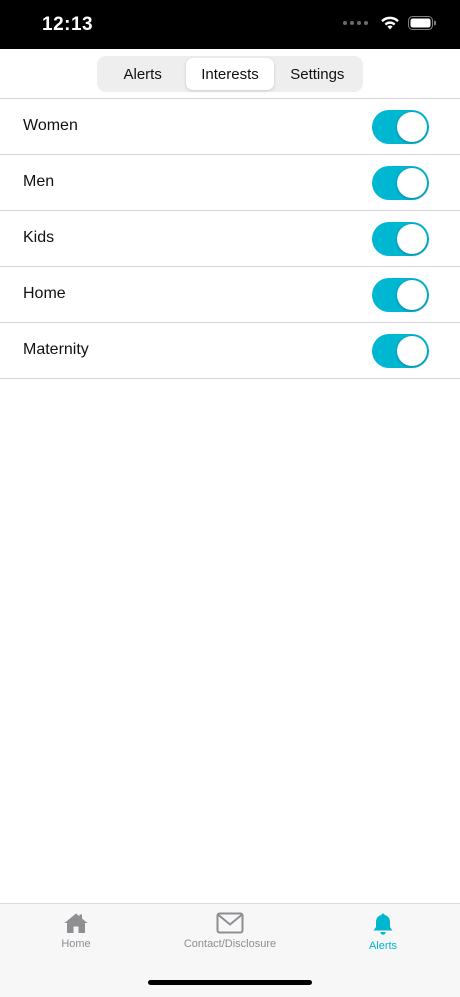 This screenshot has width=460, height=997. What do you see at coordinates (44, 293) in the screenshot?
I see `interest-label-home: Home` at bounding box center [44, 293].